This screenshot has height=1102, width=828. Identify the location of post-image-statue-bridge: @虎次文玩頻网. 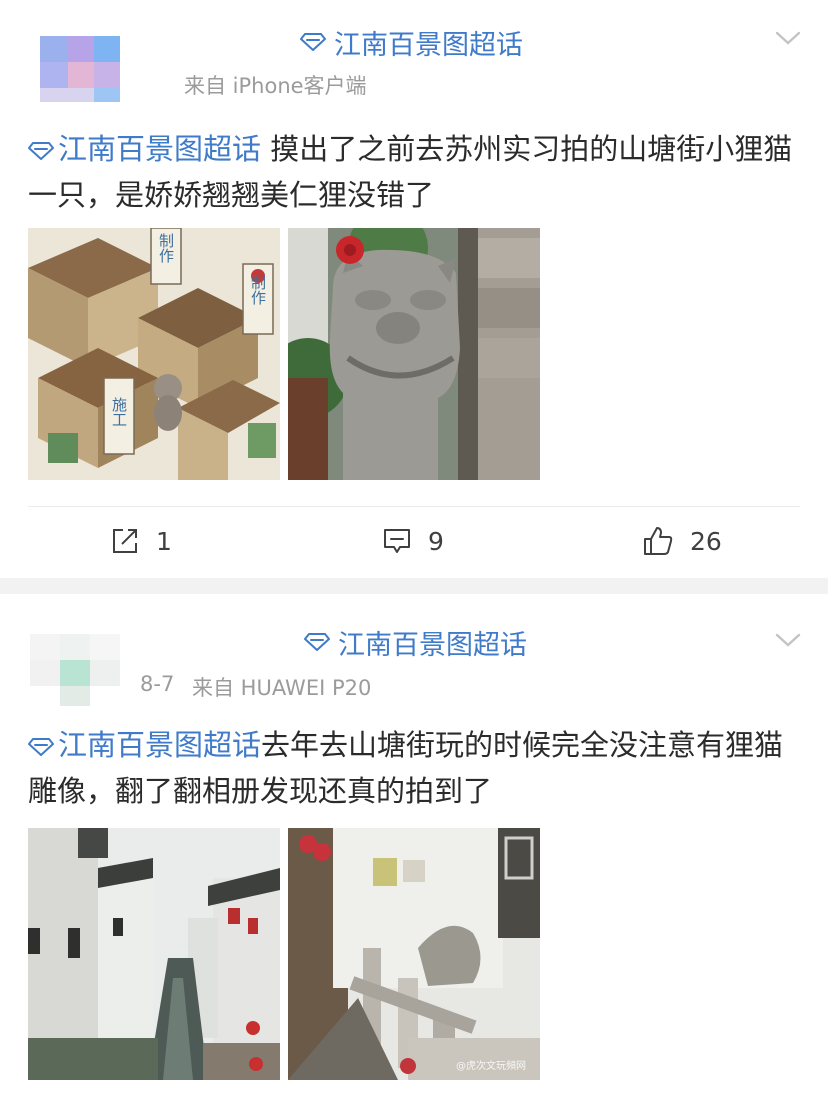
(414, 954).